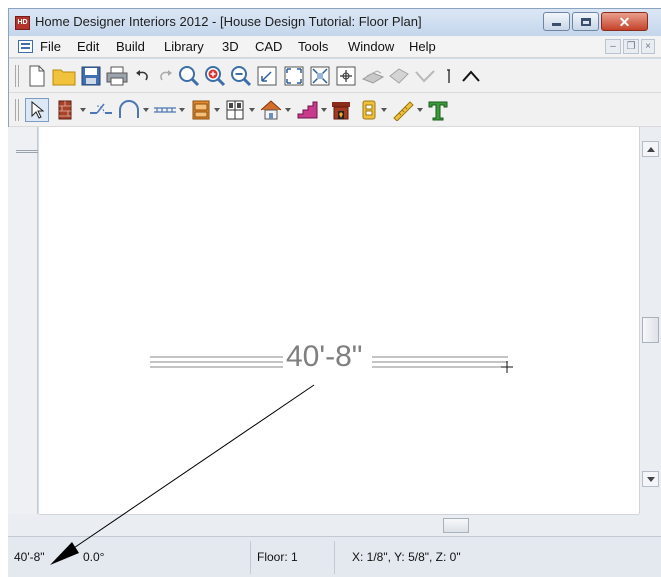 The width and height of the screenshot is (661, 577). Describe the element at coordinates (184, 46) in the screenshot. I see `menu-library: Library` at that location.